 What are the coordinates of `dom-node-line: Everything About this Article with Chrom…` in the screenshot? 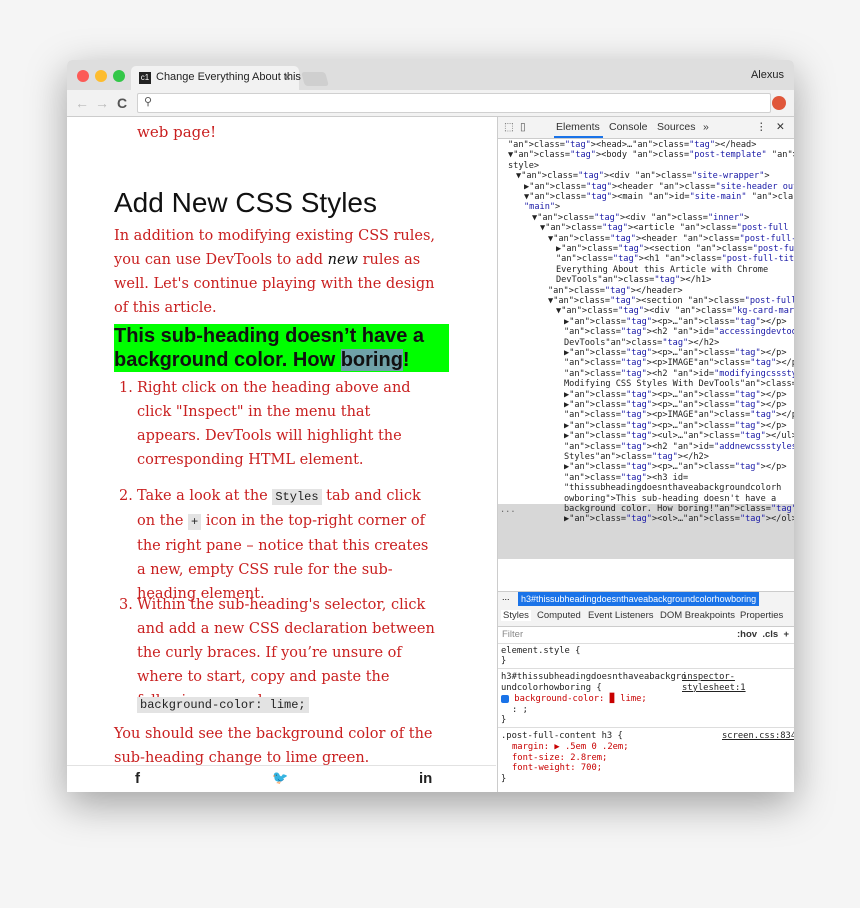 It's located at (662, 270).